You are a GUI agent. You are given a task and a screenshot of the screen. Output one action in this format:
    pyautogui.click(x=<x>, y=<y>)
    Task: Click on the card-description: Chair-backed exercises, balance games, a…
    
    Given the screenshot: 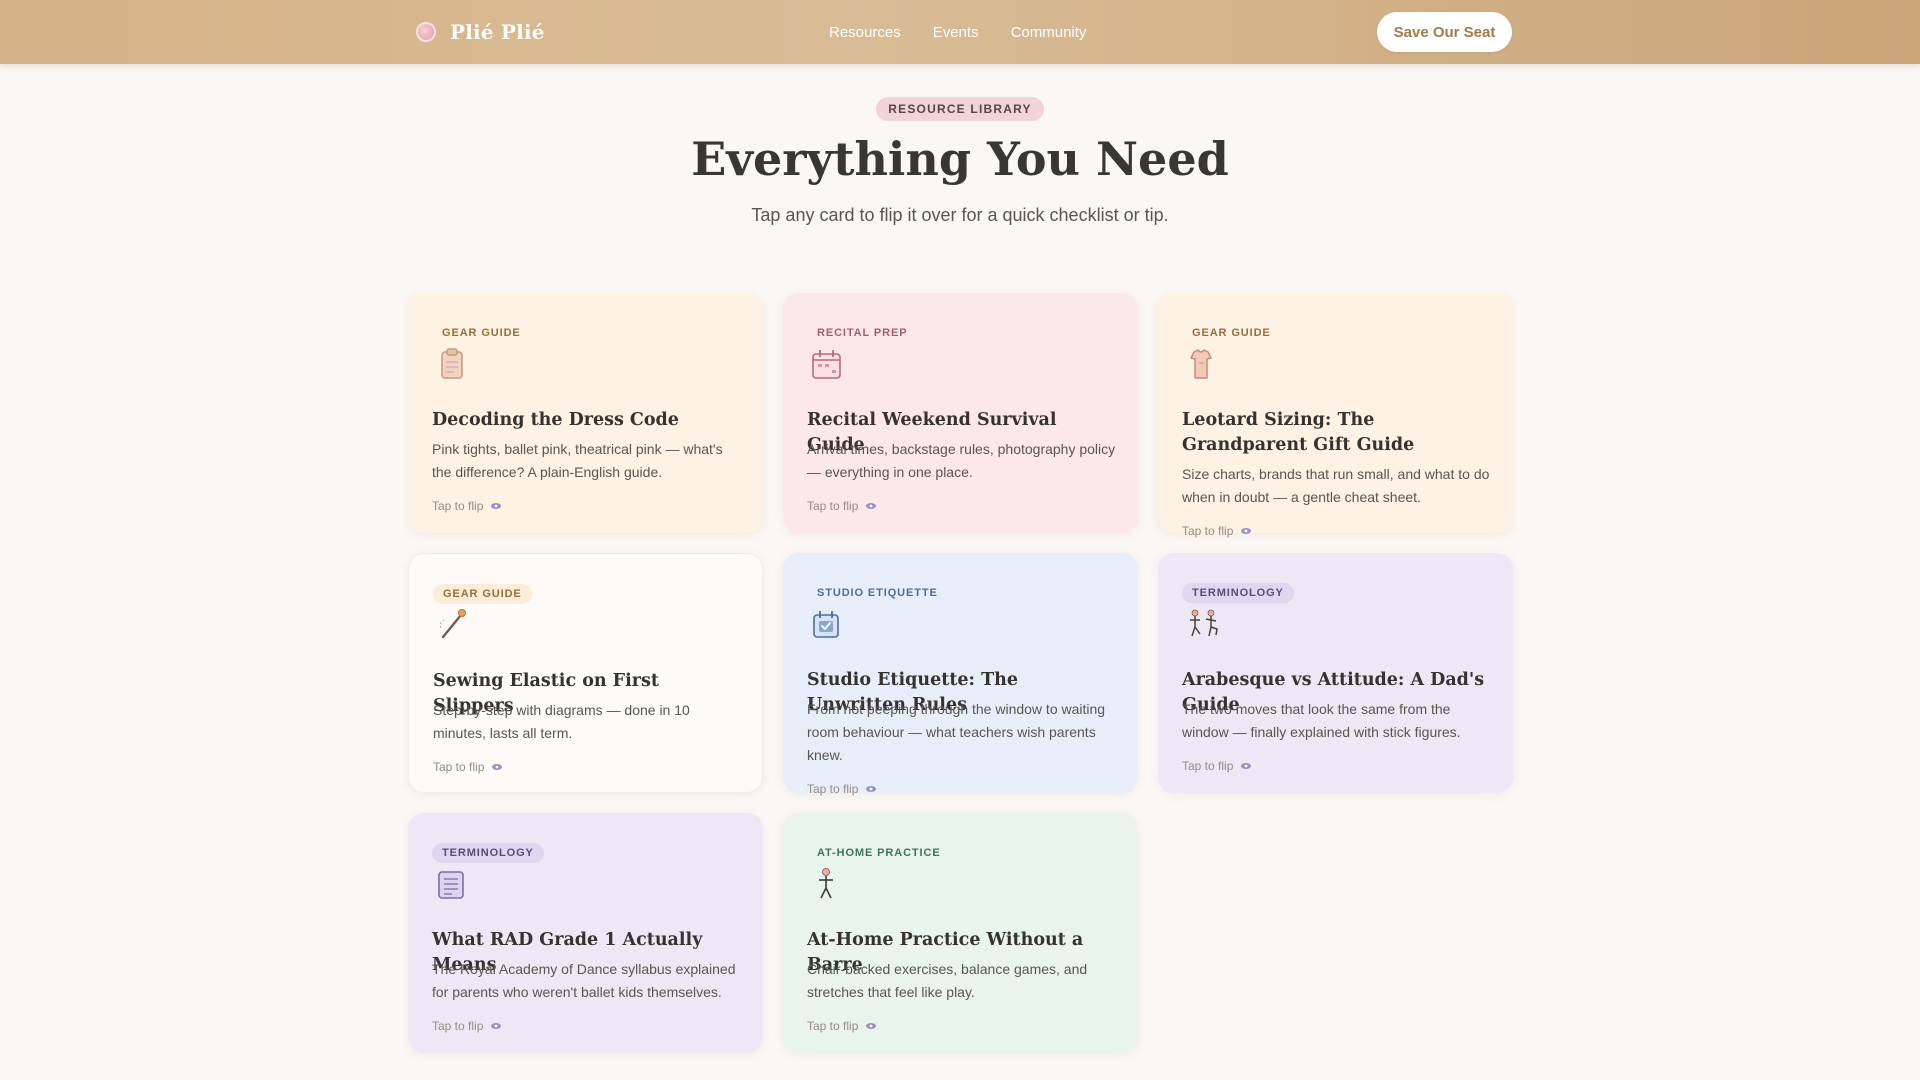 What is the action you would take?
    pyautogui.click(x=947, y=980)
    